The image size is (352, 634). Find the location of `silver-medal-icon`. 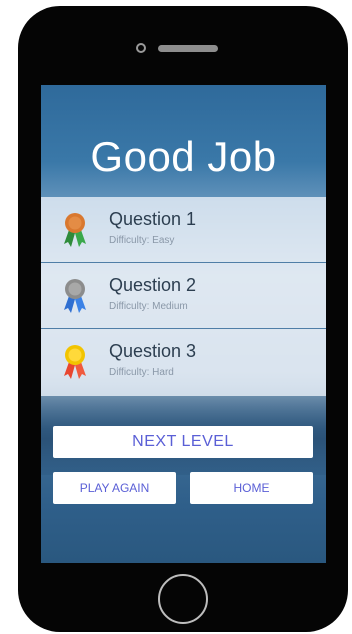

silver-medal-icon is located at coordinates (75, 296).